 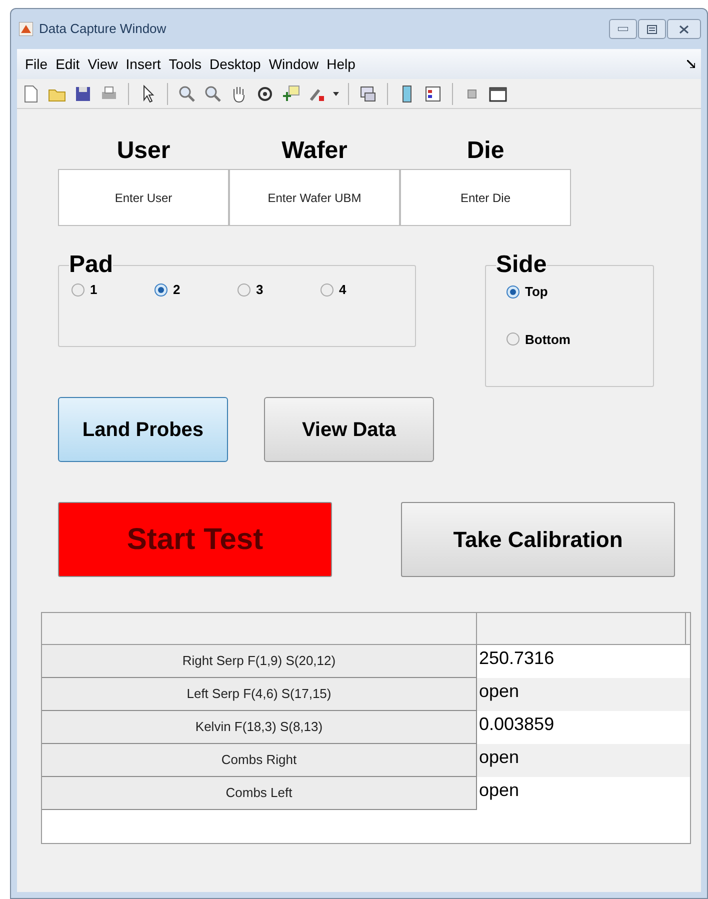 What do you see at coordinates (259, 694) in the screenshot?
I see `row-header: Left Serp F(4,6) S(17,15)` at bounding box center [259, 694].